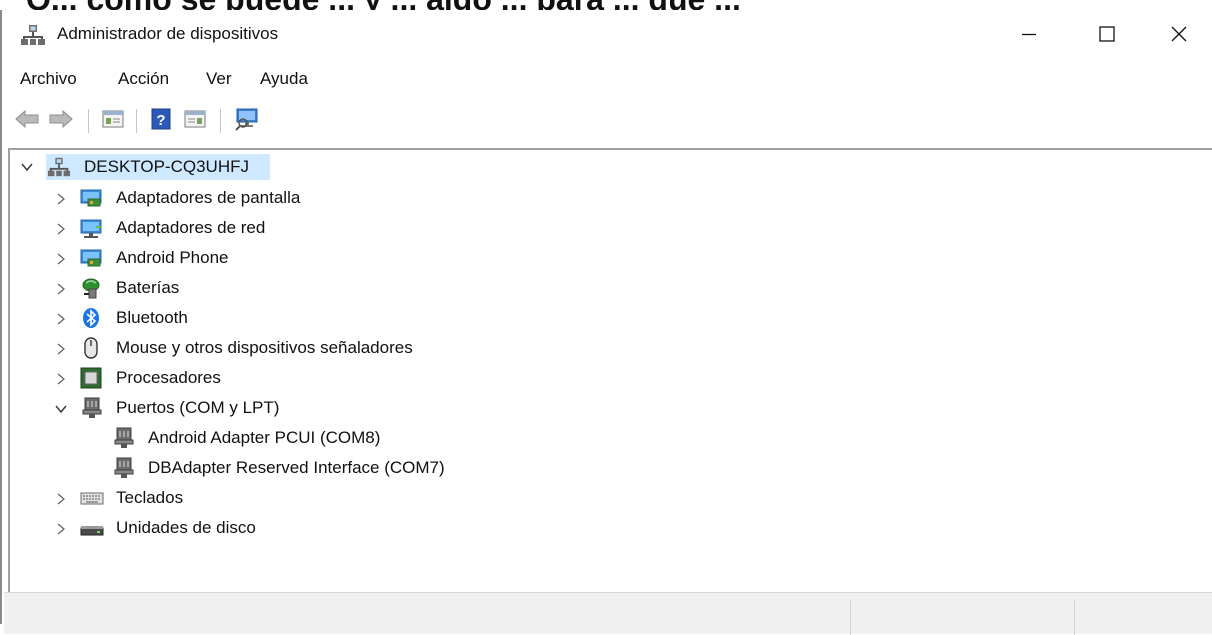 The width and height of the screenshot is (1212, 635). I want to click on title-bar: Administrador de dispositivos, so click(607, 35).